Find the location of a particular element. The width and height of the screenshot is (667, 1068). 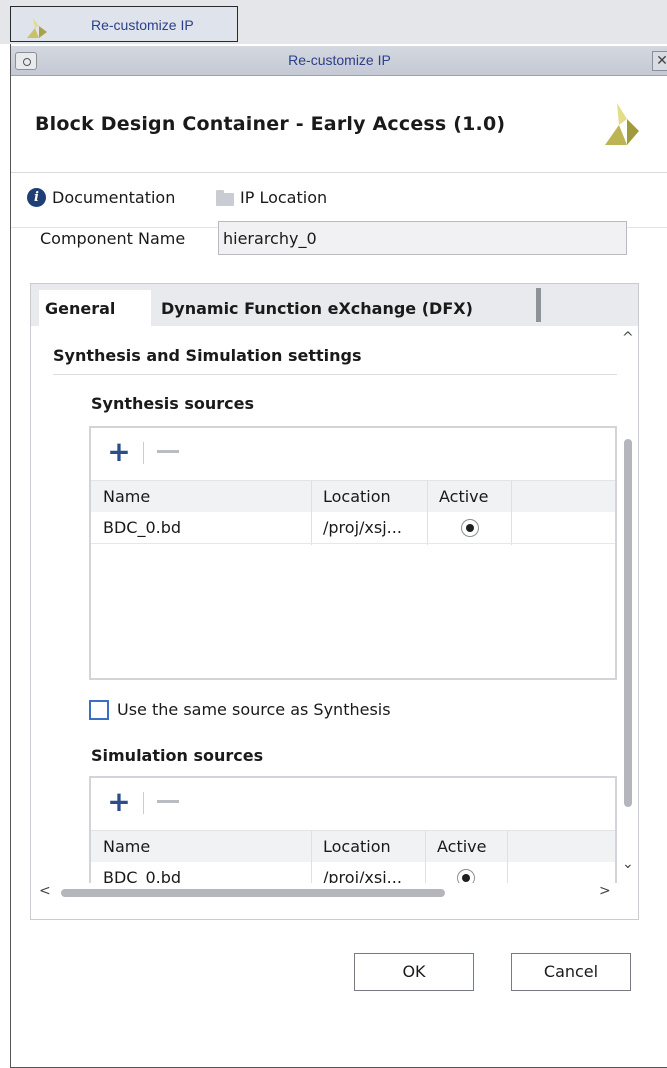

dialog-toolbar: i Documentation IP Location is located at coordinates (339, 201).